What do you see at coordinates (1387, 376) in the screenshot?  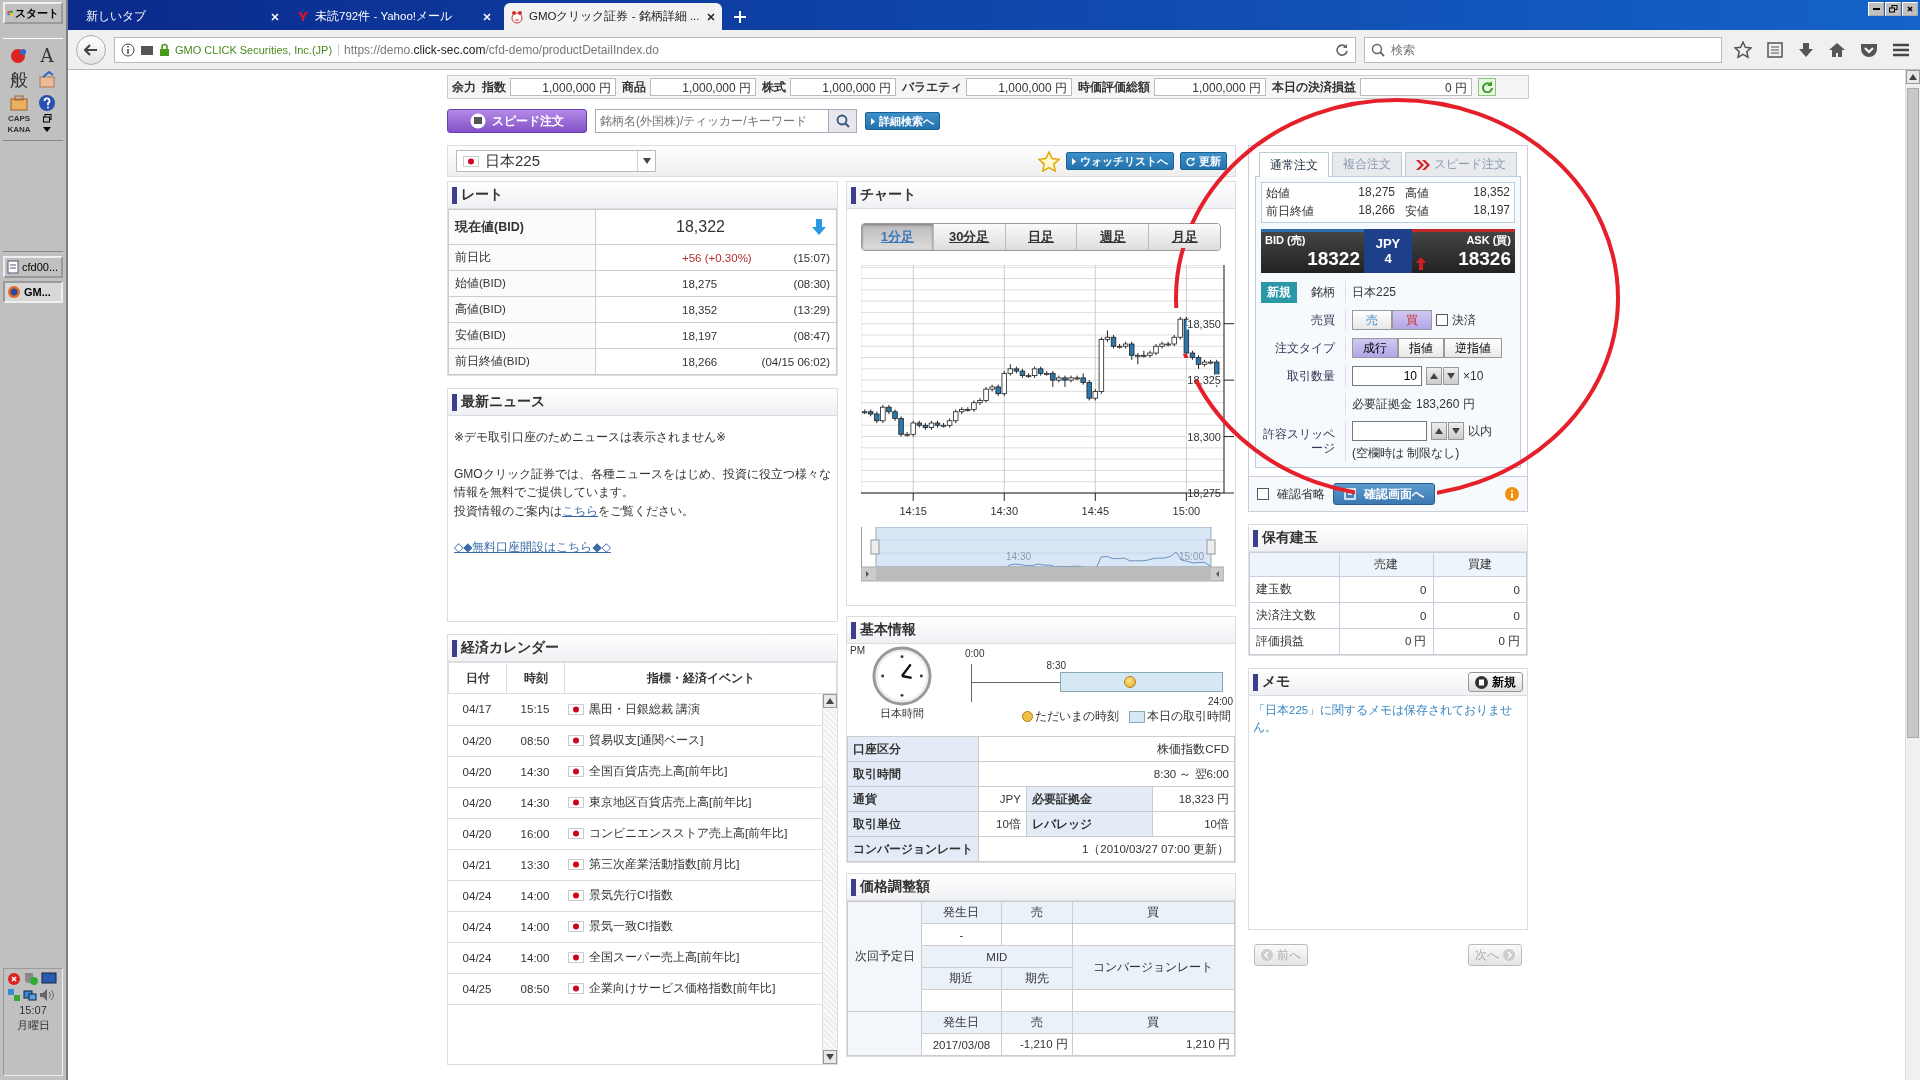 I see `quantity-field: 10` at bounding box center [1387, 376].